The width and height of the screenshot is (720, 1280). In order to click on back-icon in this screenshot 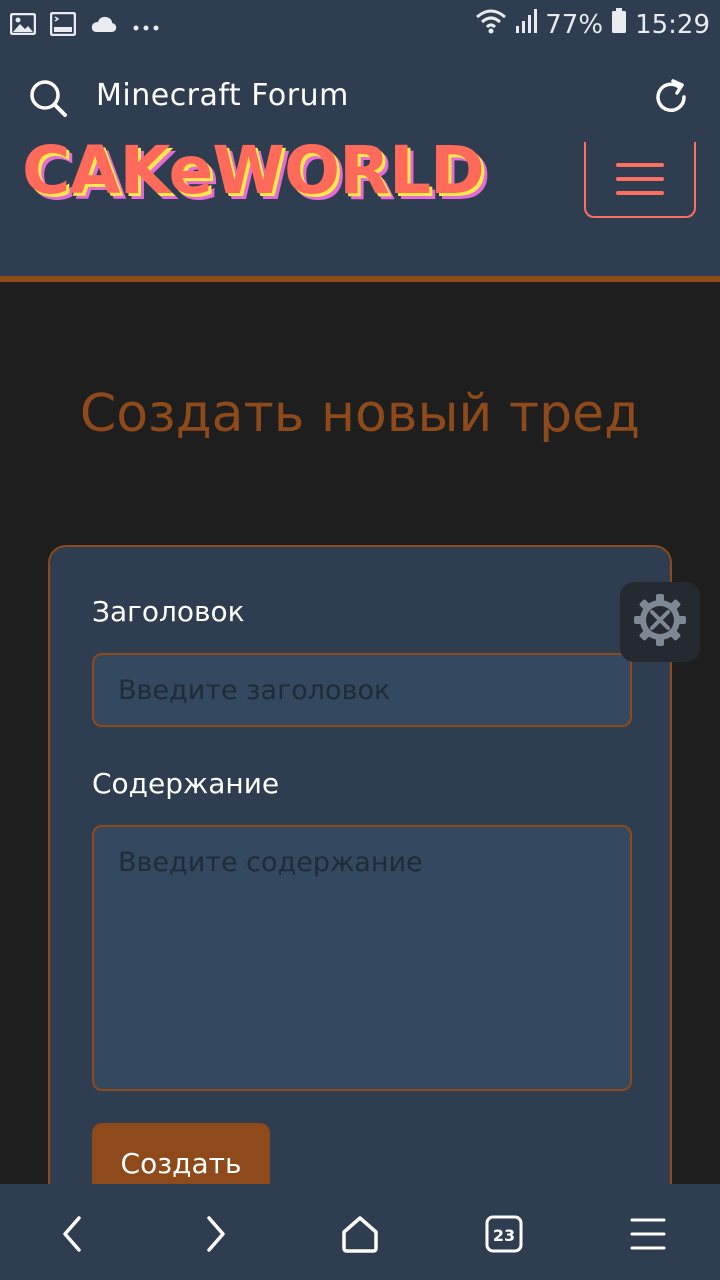, I will do `click(72, 1234)`.